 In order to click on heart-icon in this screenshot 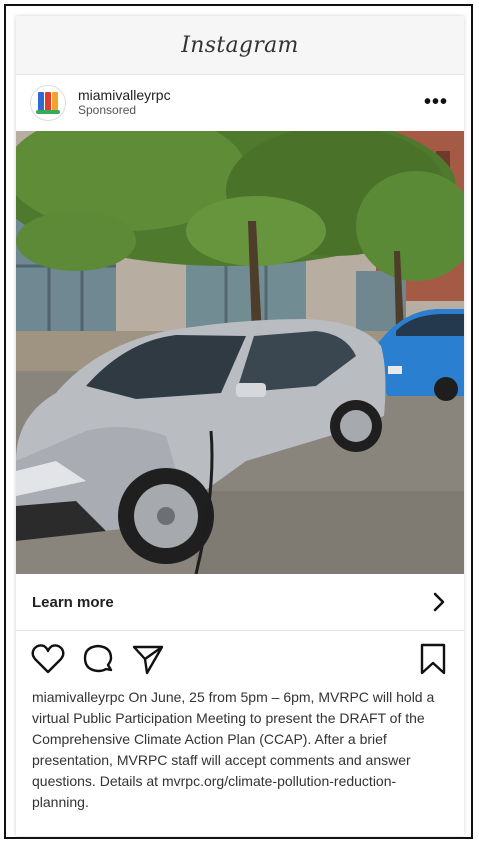, I will do `click(48, 659)`.